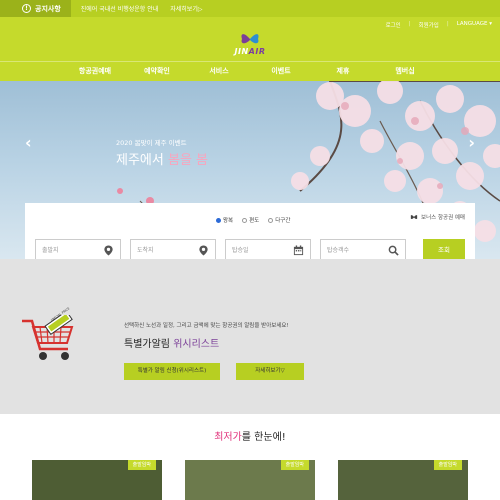 This screenshot has width=500, height=500. Describe the element at coordinates (281, 71) in the screenshot. I see `nav-event: 이벤트` at that location.